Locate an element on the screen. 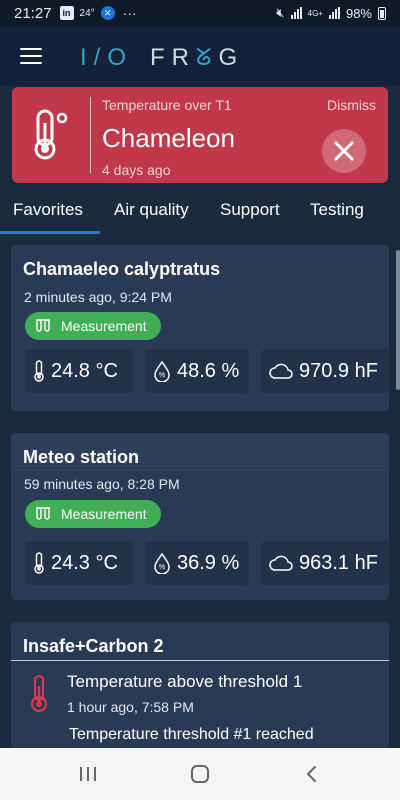 This screenshot has height=800, width=400. network-type: 4G+ is located at coordinates (315, 13).